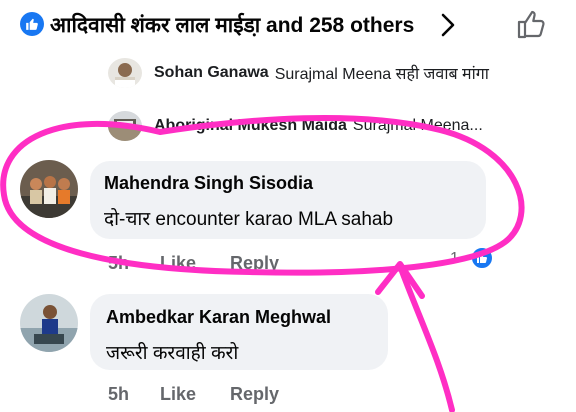  What do you see at coordinates (288, 395) in the screenshot?
I see `comment-actions: 5h Like Reply` at bounding box center [288, 395].